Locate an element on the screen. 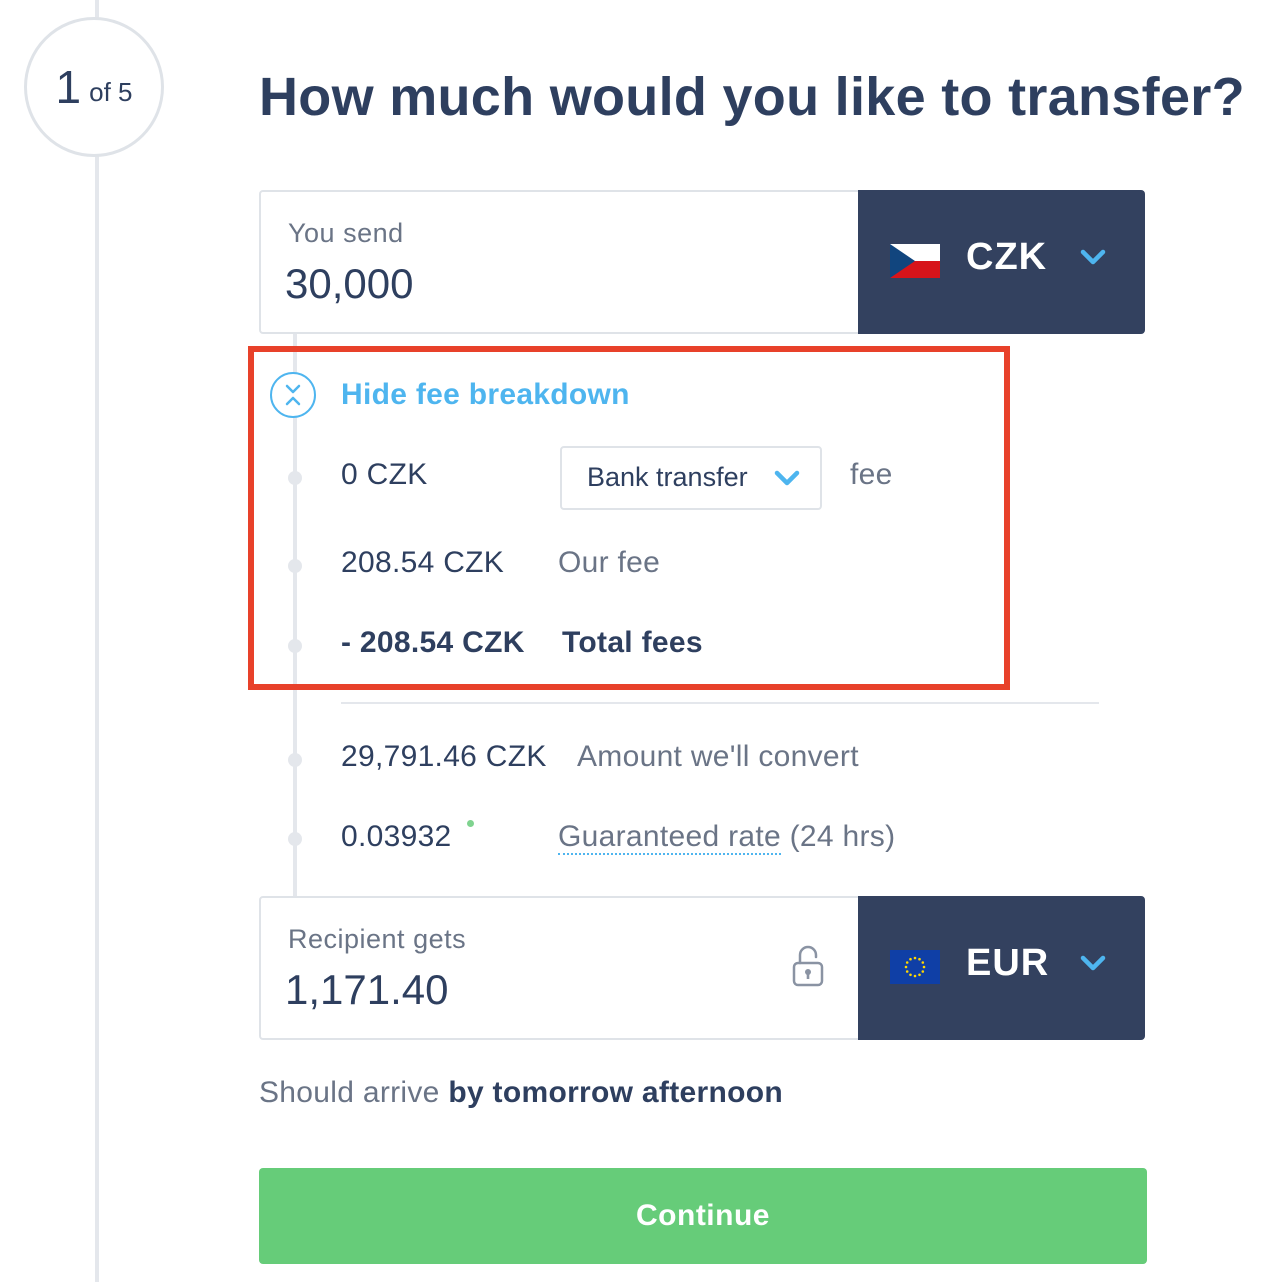  collapse-icon is located at coordinates (293, 395).